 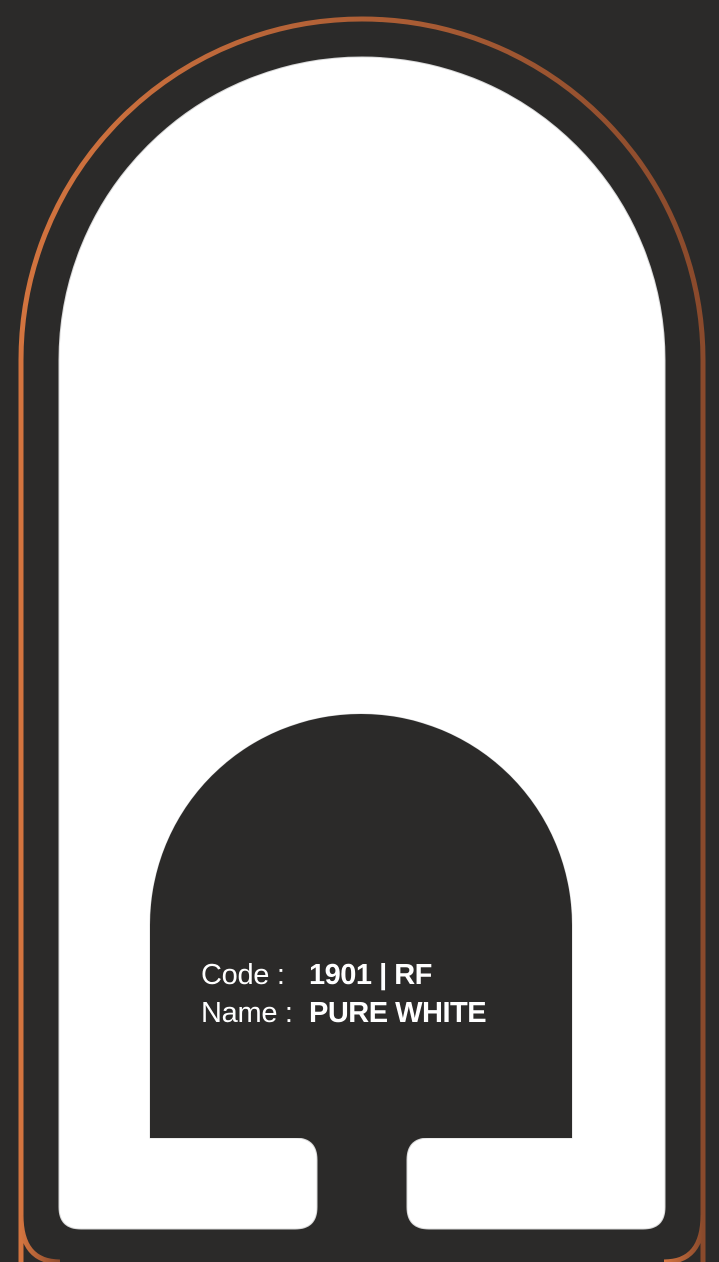 I want to click on arch-frame-bottom-left-corner, so click(x=39, y=1238).